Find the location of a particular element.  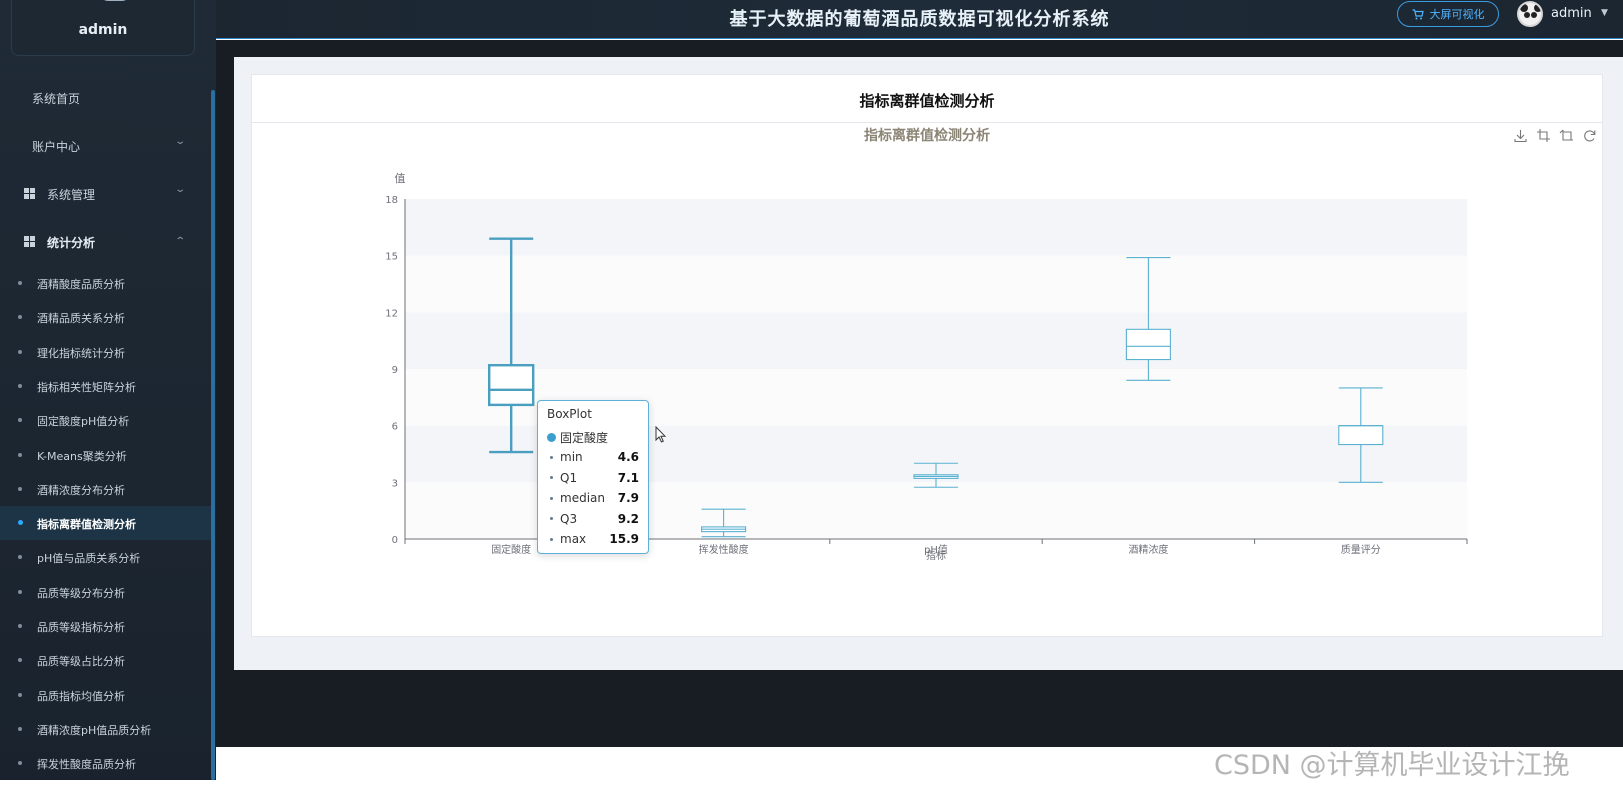

sidebar-subitem: 品质等级指标分析 is located at coordinates (106, 626).